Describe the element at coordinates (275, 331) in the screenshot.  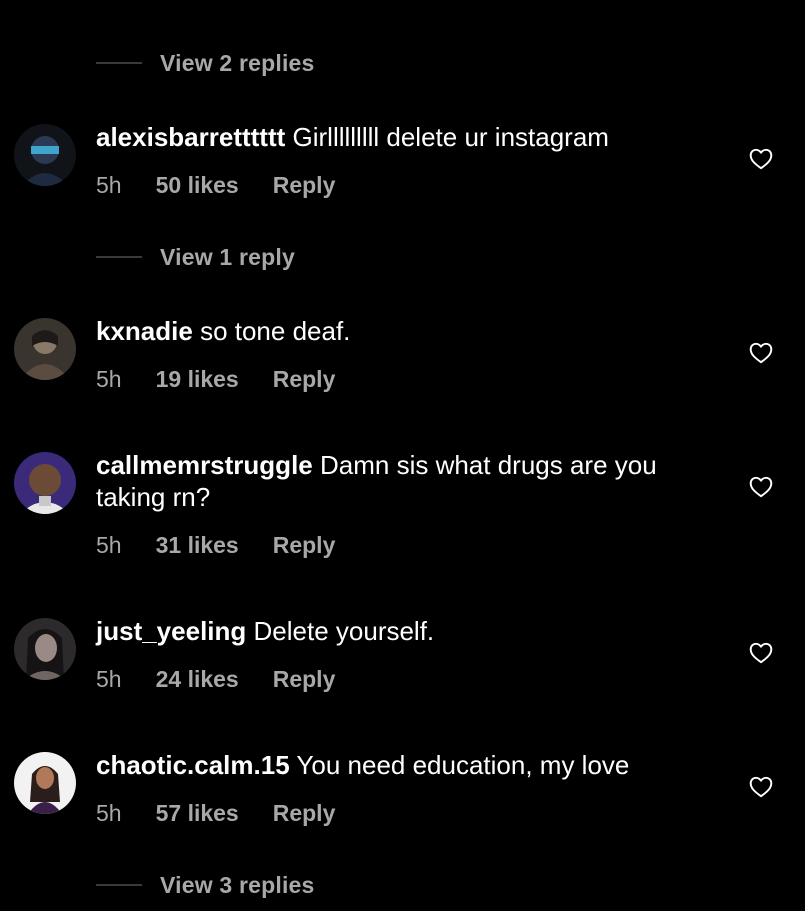
I see `comment-body: so tone deaf.` at that location.